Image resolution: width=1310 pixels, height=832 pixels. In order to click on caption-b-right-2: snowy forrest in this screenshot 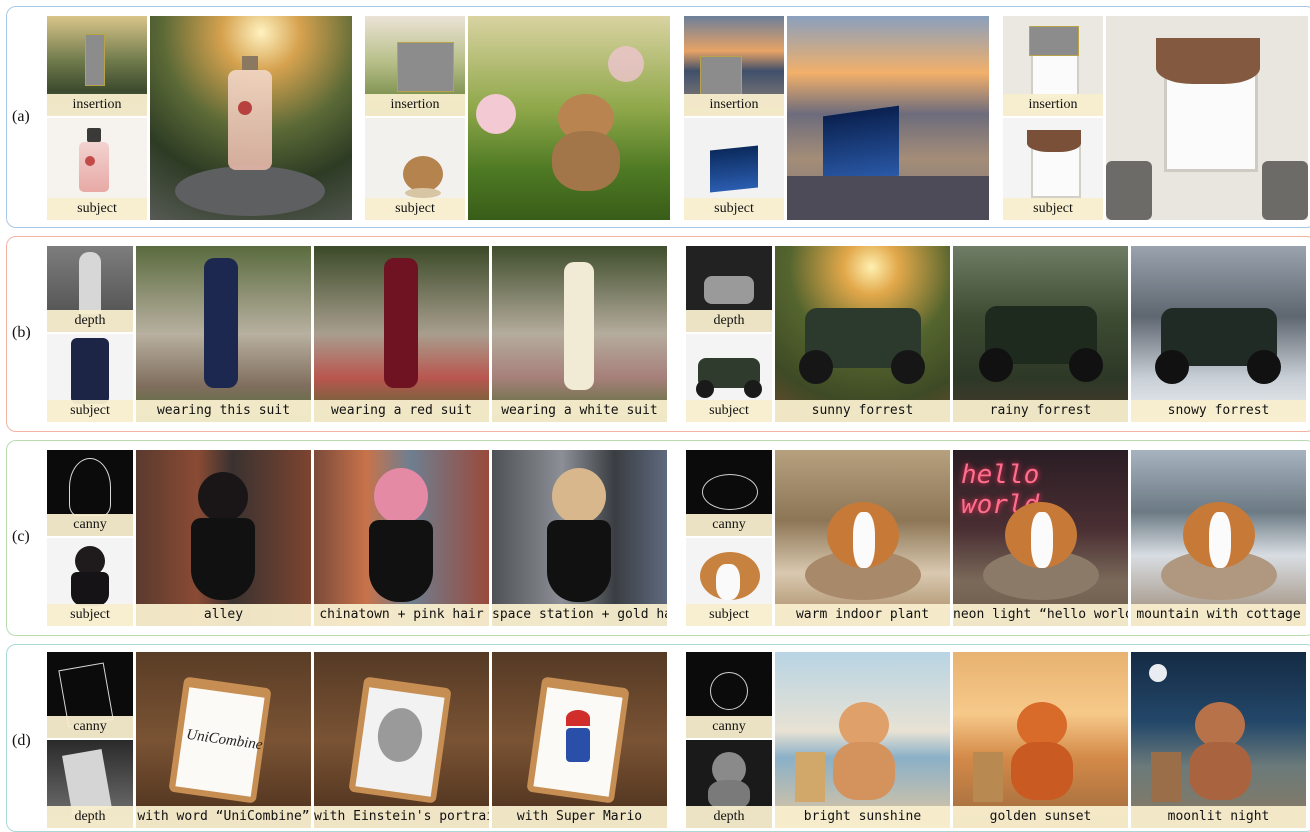, I will do `click(1218, 411)`.